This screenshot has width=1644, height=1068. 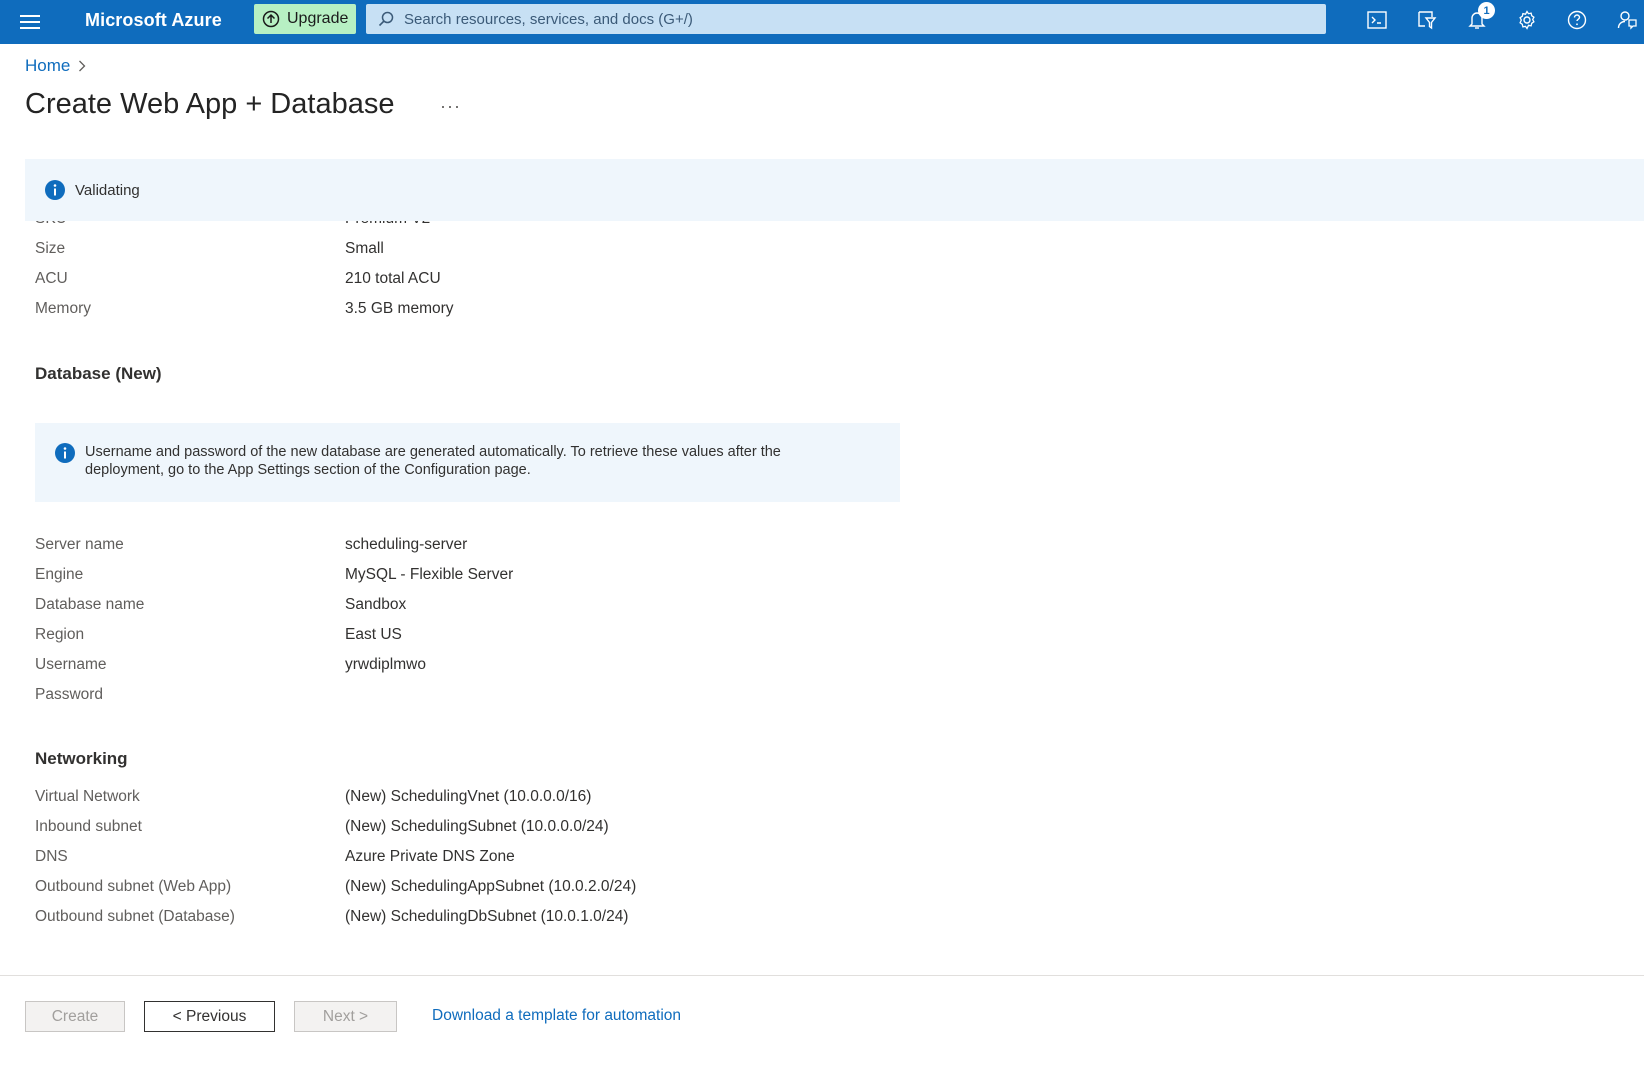 What do you see at coordinates (364, 248) in the screenshot?
I see `plan-value-size: Small` at bounding box center [364, 248].